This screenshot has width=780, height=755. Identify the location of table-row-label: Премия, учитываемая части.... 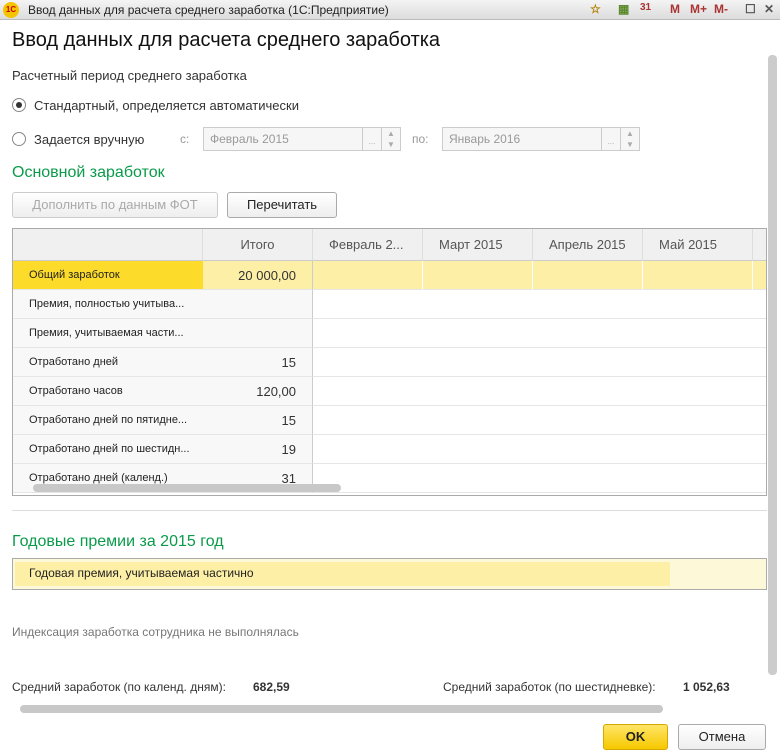
(108, 333).